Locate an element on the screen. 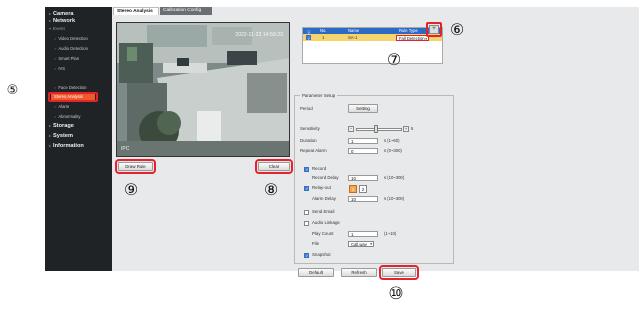  audio-linkage-checkbox is located at coordinates (306, 223).